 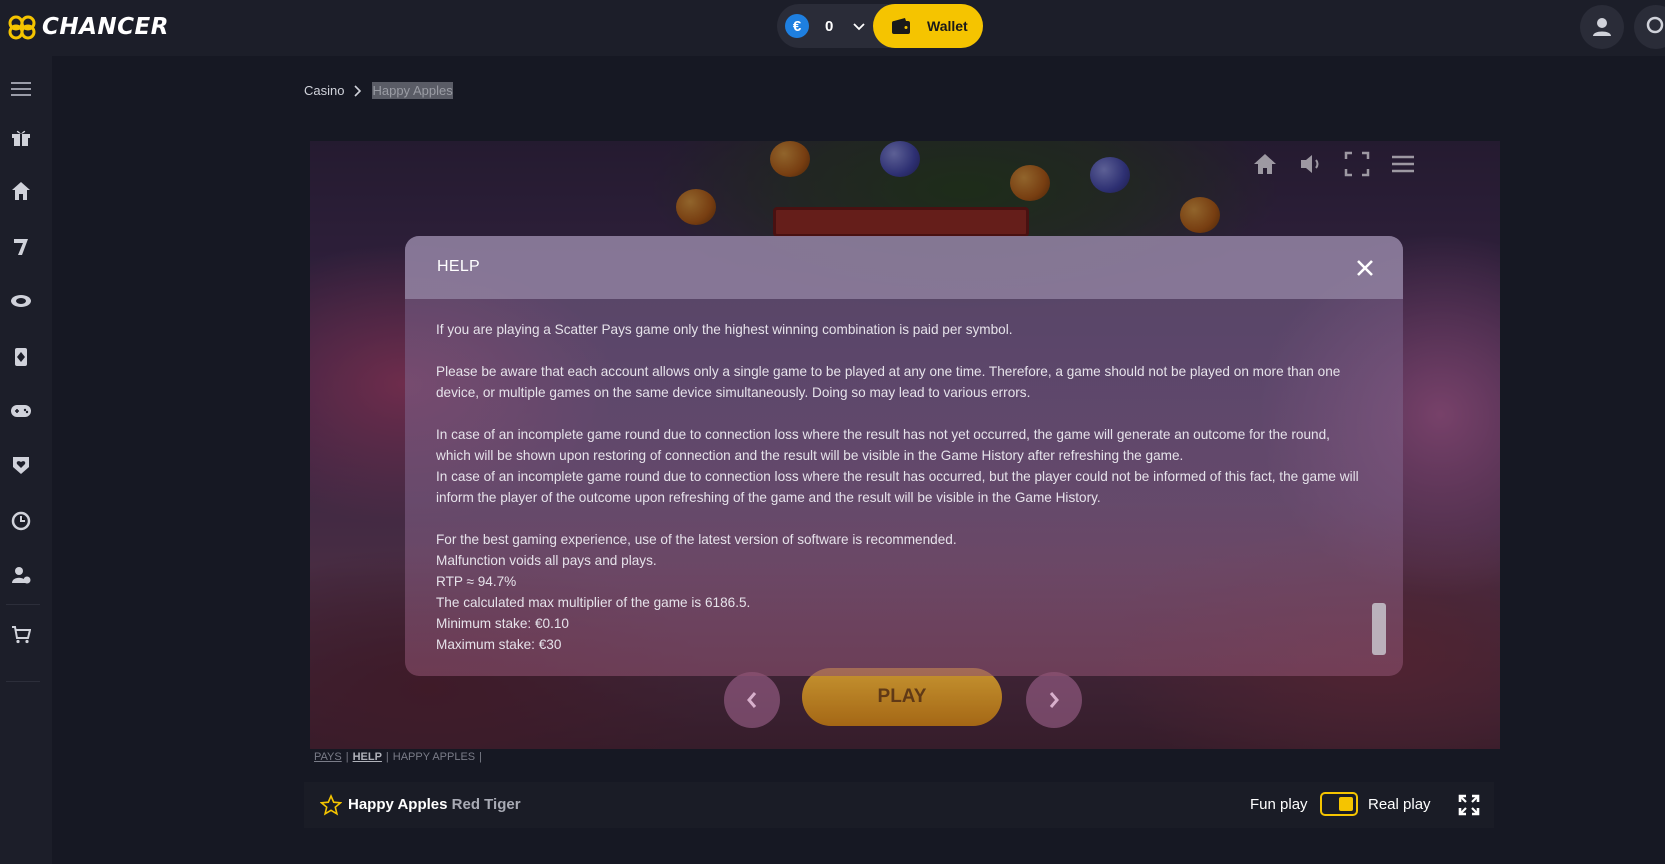 What do you see at coordinates (859, 26) in the screenshot?
I see `chevron-down-icon` at bounding box center [859, 26].